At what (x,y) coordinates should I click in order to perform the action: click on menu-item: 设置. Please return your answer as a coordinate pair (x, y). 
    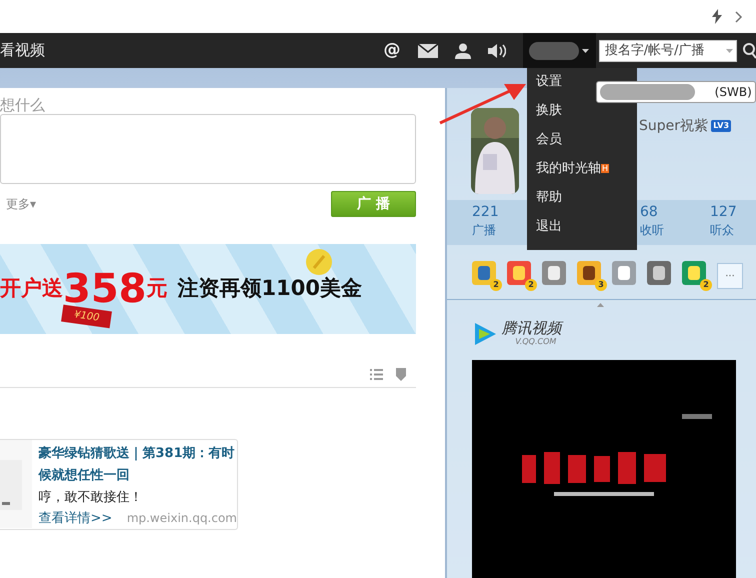
    Looking at the image, I should click on (549, 81).